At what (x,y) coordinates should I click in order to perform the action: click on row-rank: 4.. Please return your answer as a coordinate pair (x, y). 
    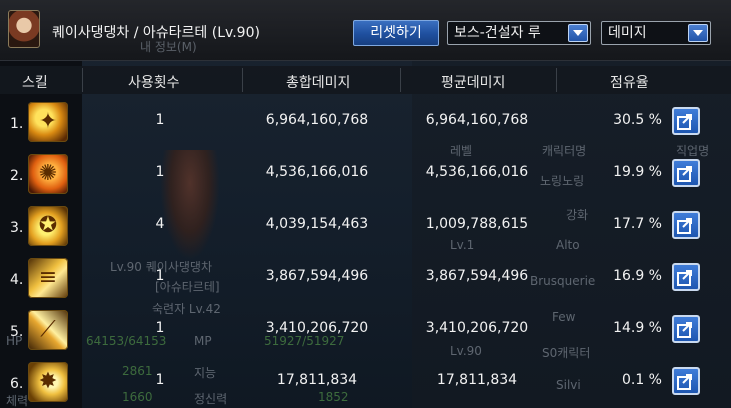
    Looking at the image, I should click on (17, 280).